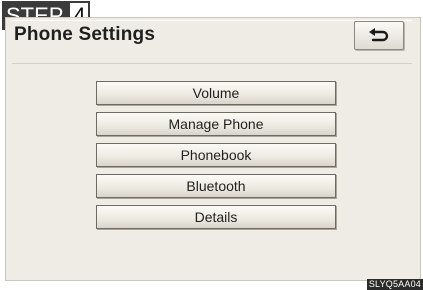 The height and width of the screenshot is (290, 423). I want to click on back-arrow-icon, so click(379, 34).